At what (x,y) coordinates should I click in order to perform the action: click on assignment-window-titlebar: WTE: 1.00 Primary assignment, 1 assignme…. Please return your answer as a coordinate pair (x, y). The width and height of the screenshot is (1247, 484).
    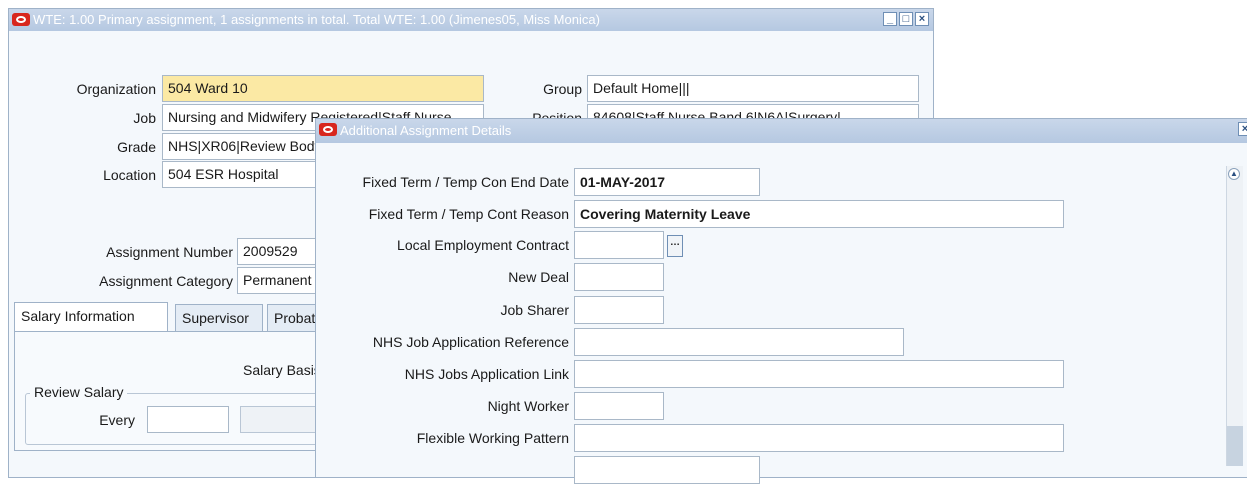
    Looking at the image, I should click on (471, 20).